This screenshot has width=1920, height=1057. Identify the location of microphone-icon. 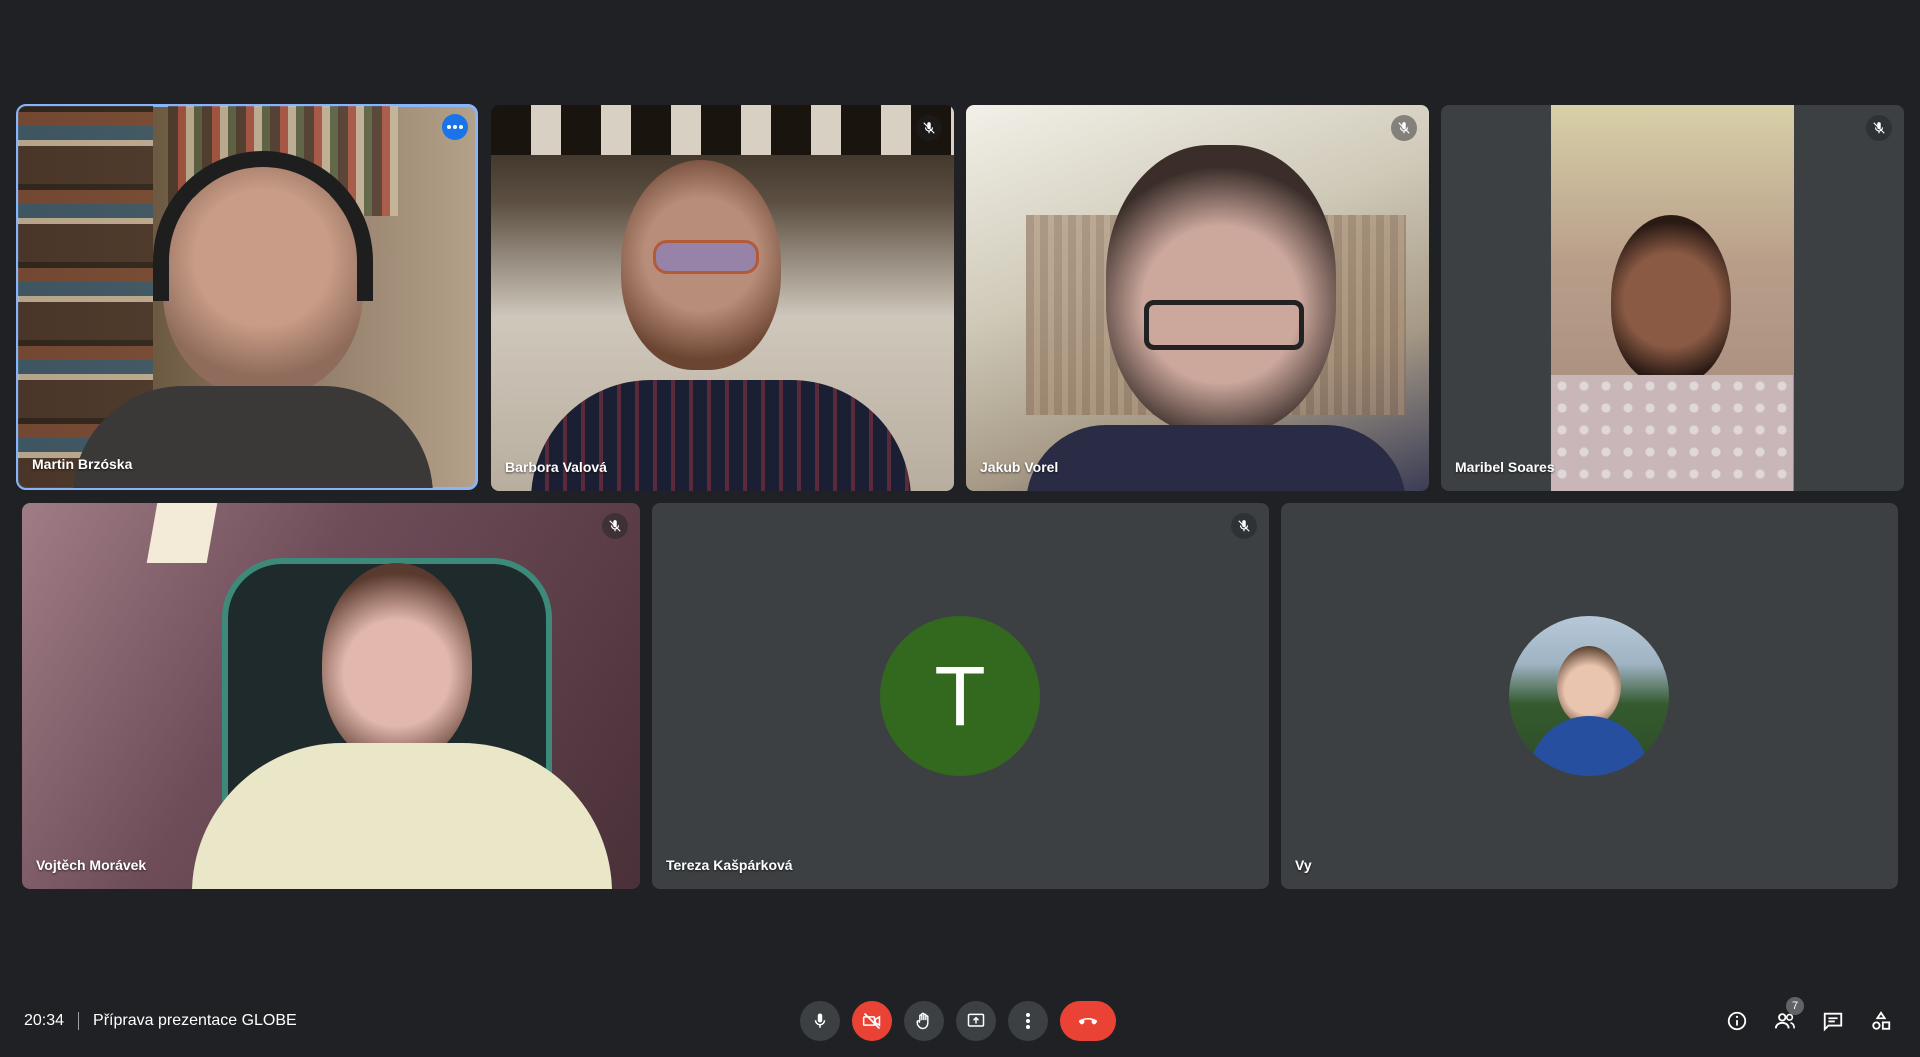
(820, 1020).